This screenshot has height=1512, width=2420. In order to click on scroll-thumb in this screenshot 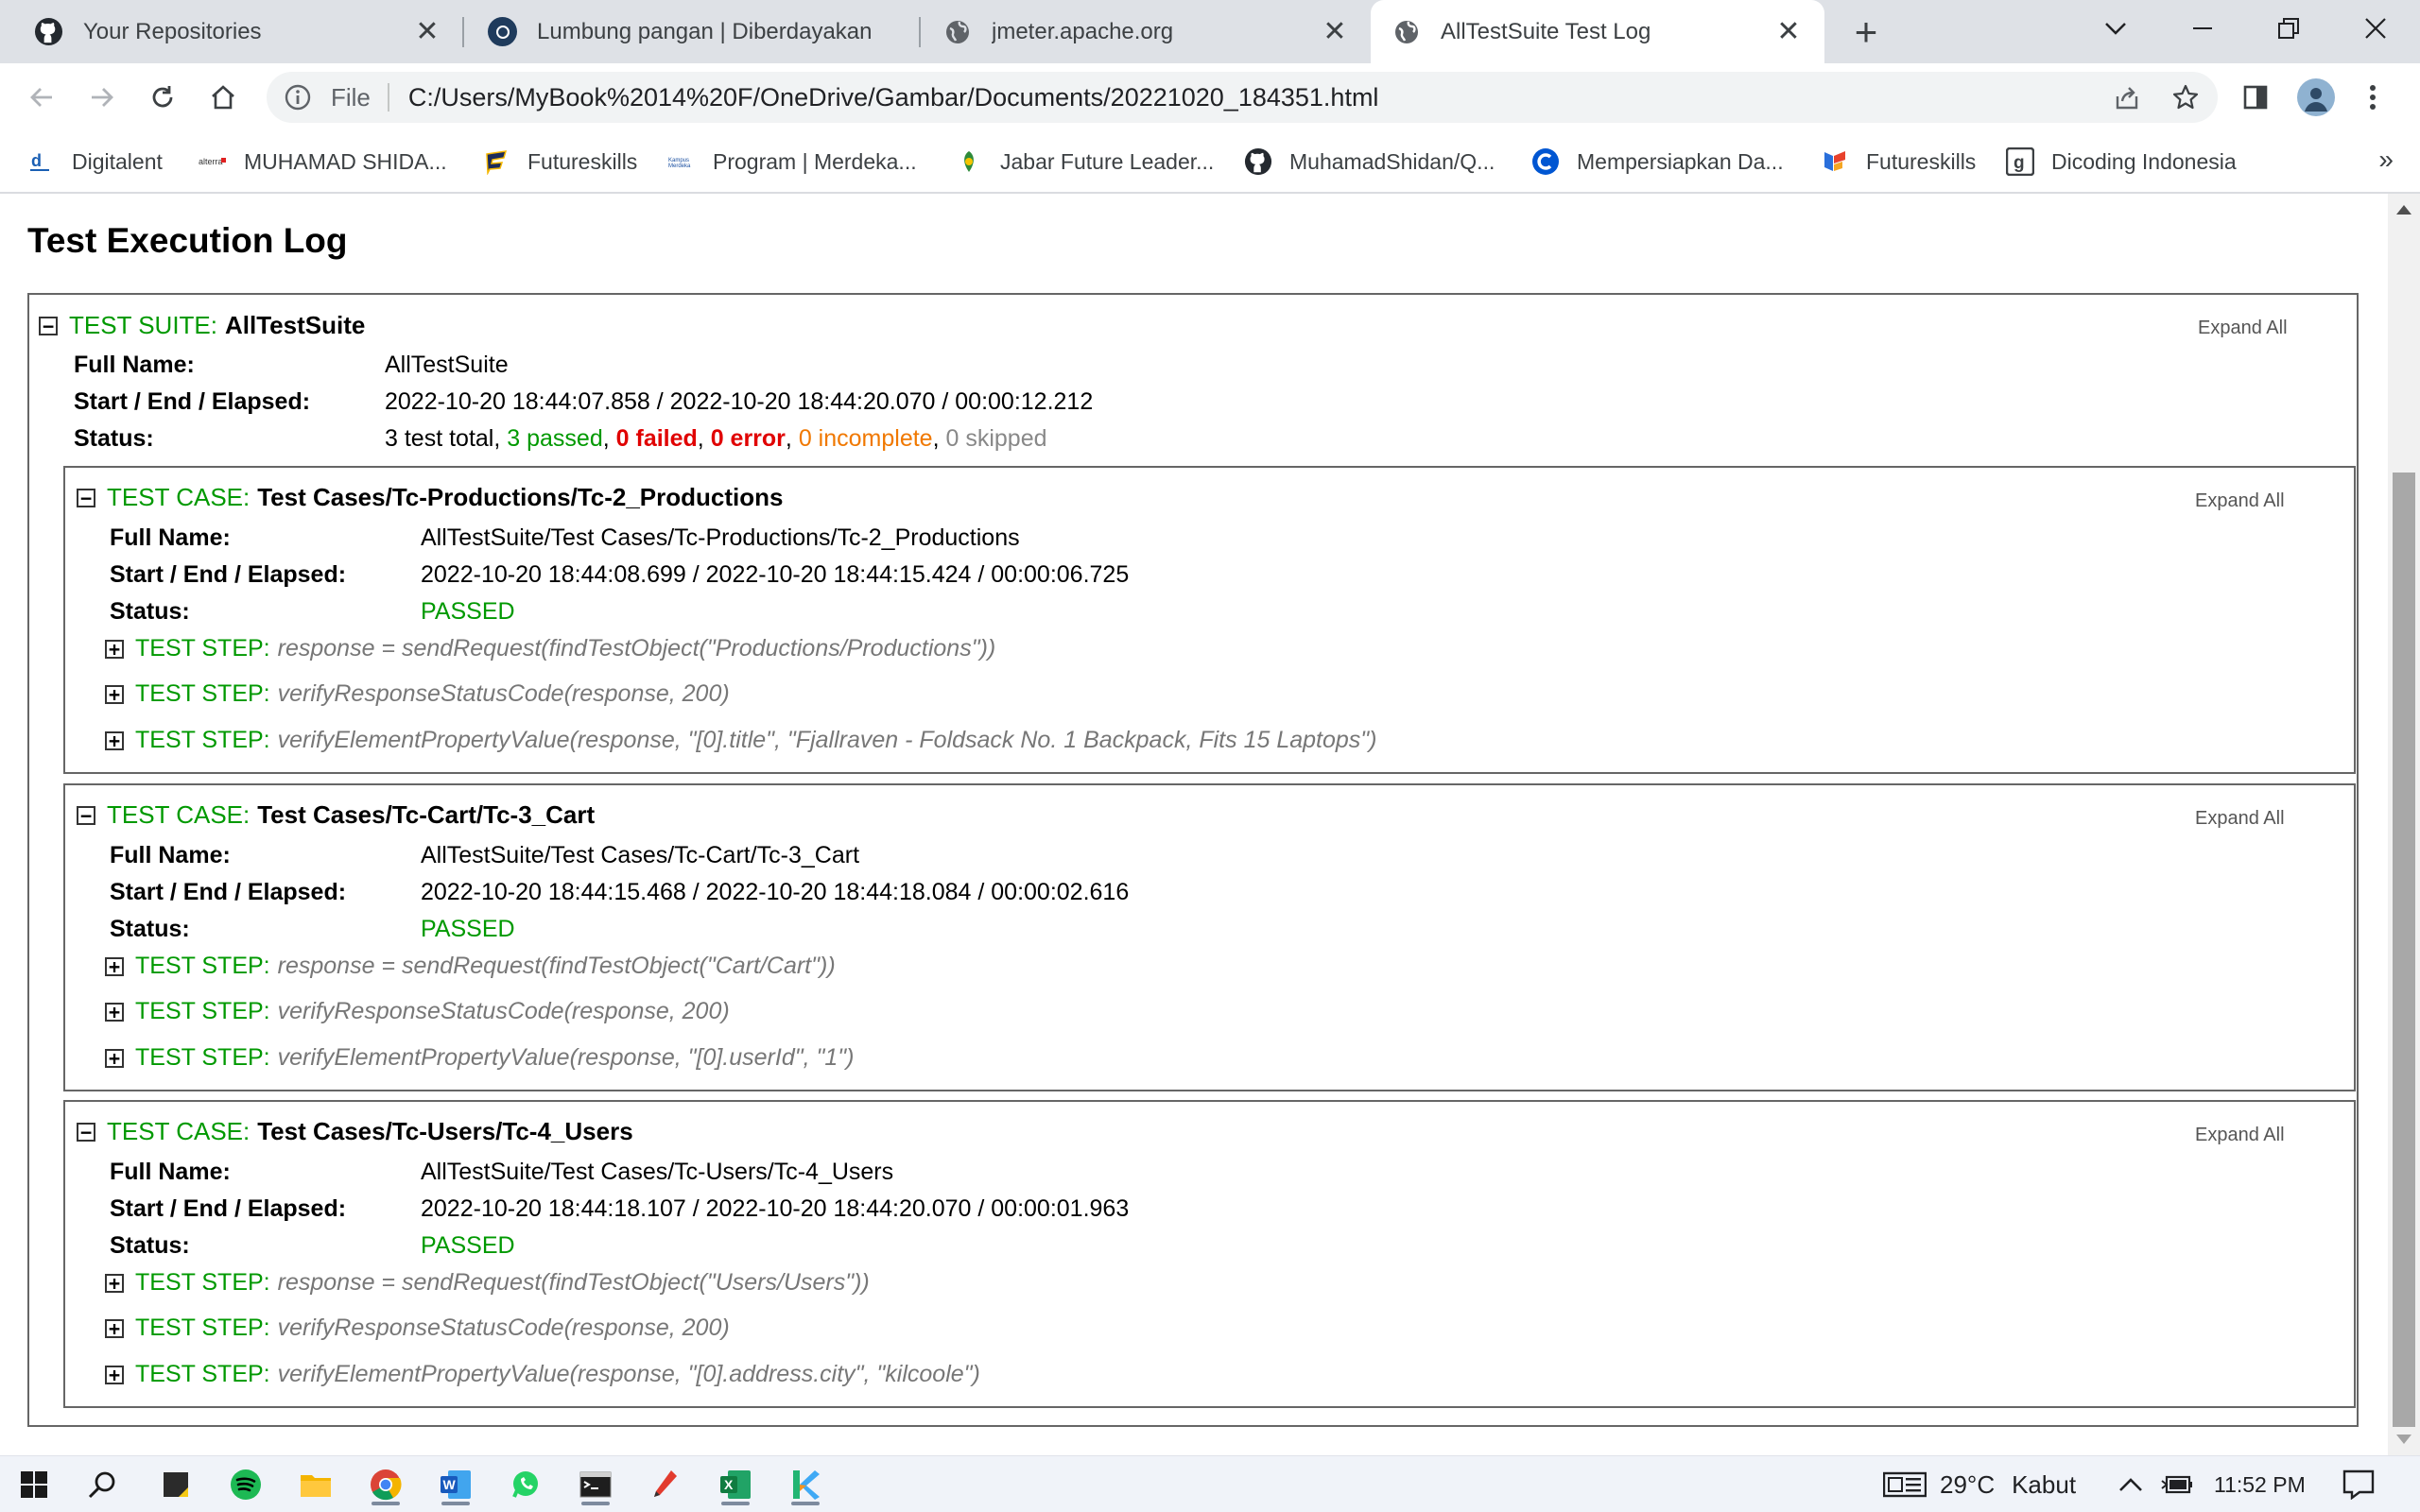, I will do `click(2404, 949)`.